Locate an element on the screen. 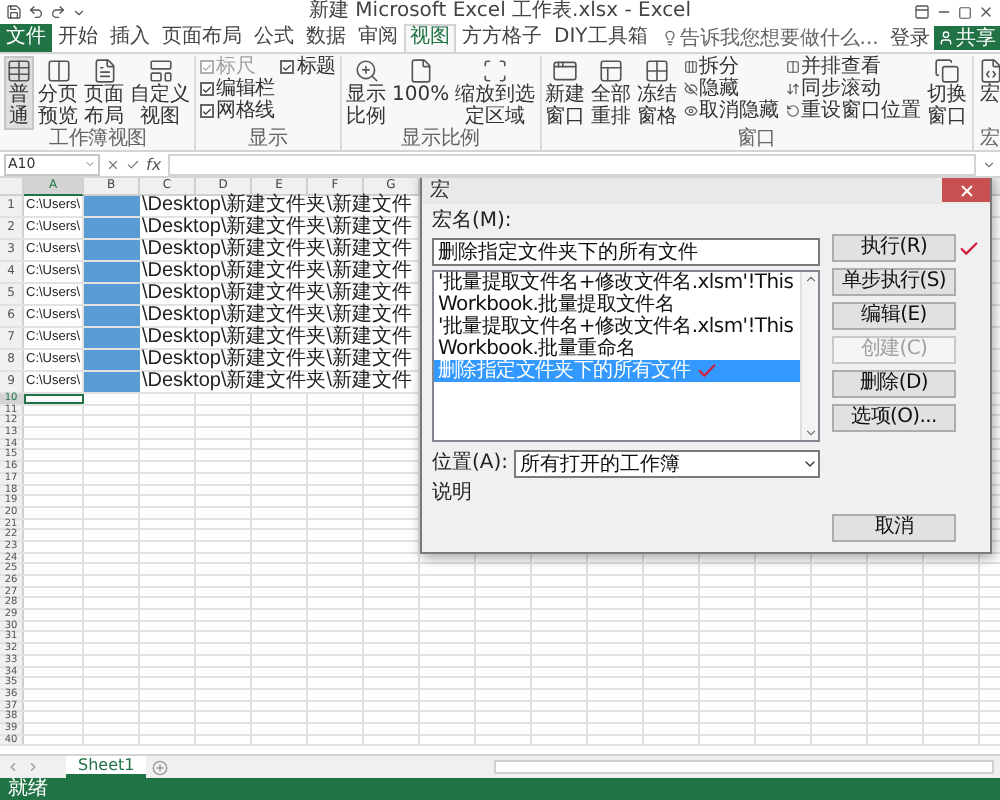  lightbulb-icon is located at coordinates (669, 38).